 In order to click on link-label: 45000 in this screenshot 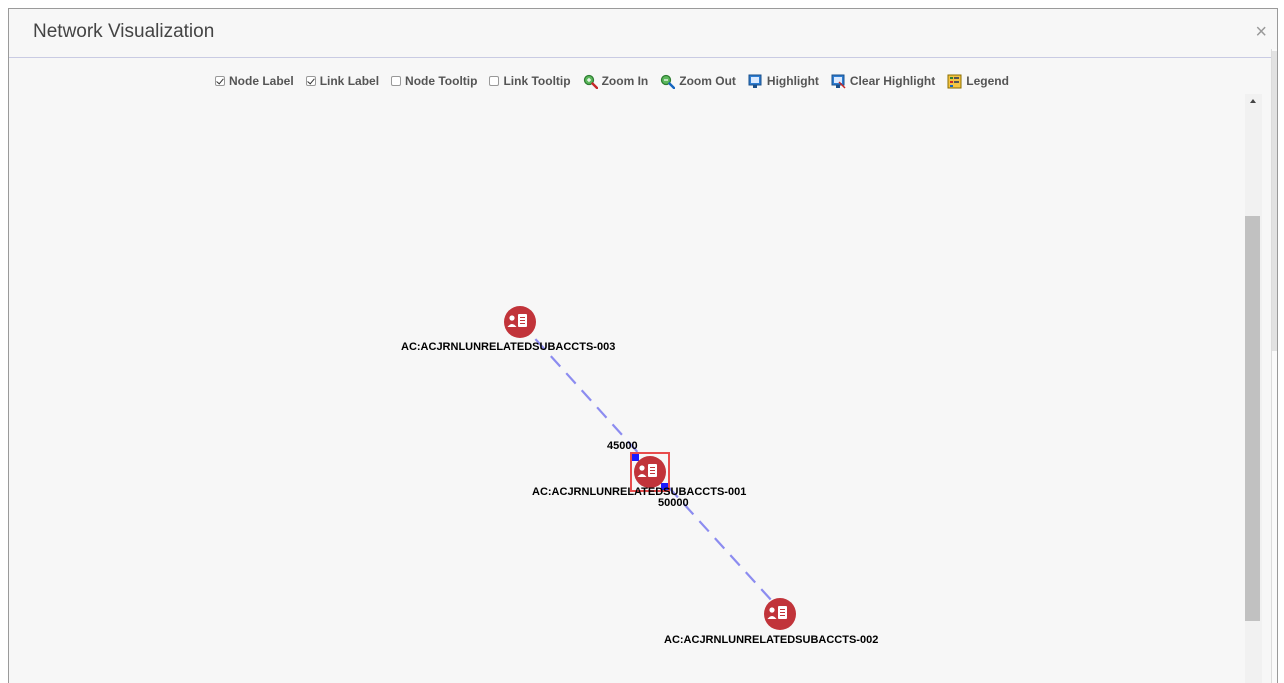, I will do `click(622, 446)`.